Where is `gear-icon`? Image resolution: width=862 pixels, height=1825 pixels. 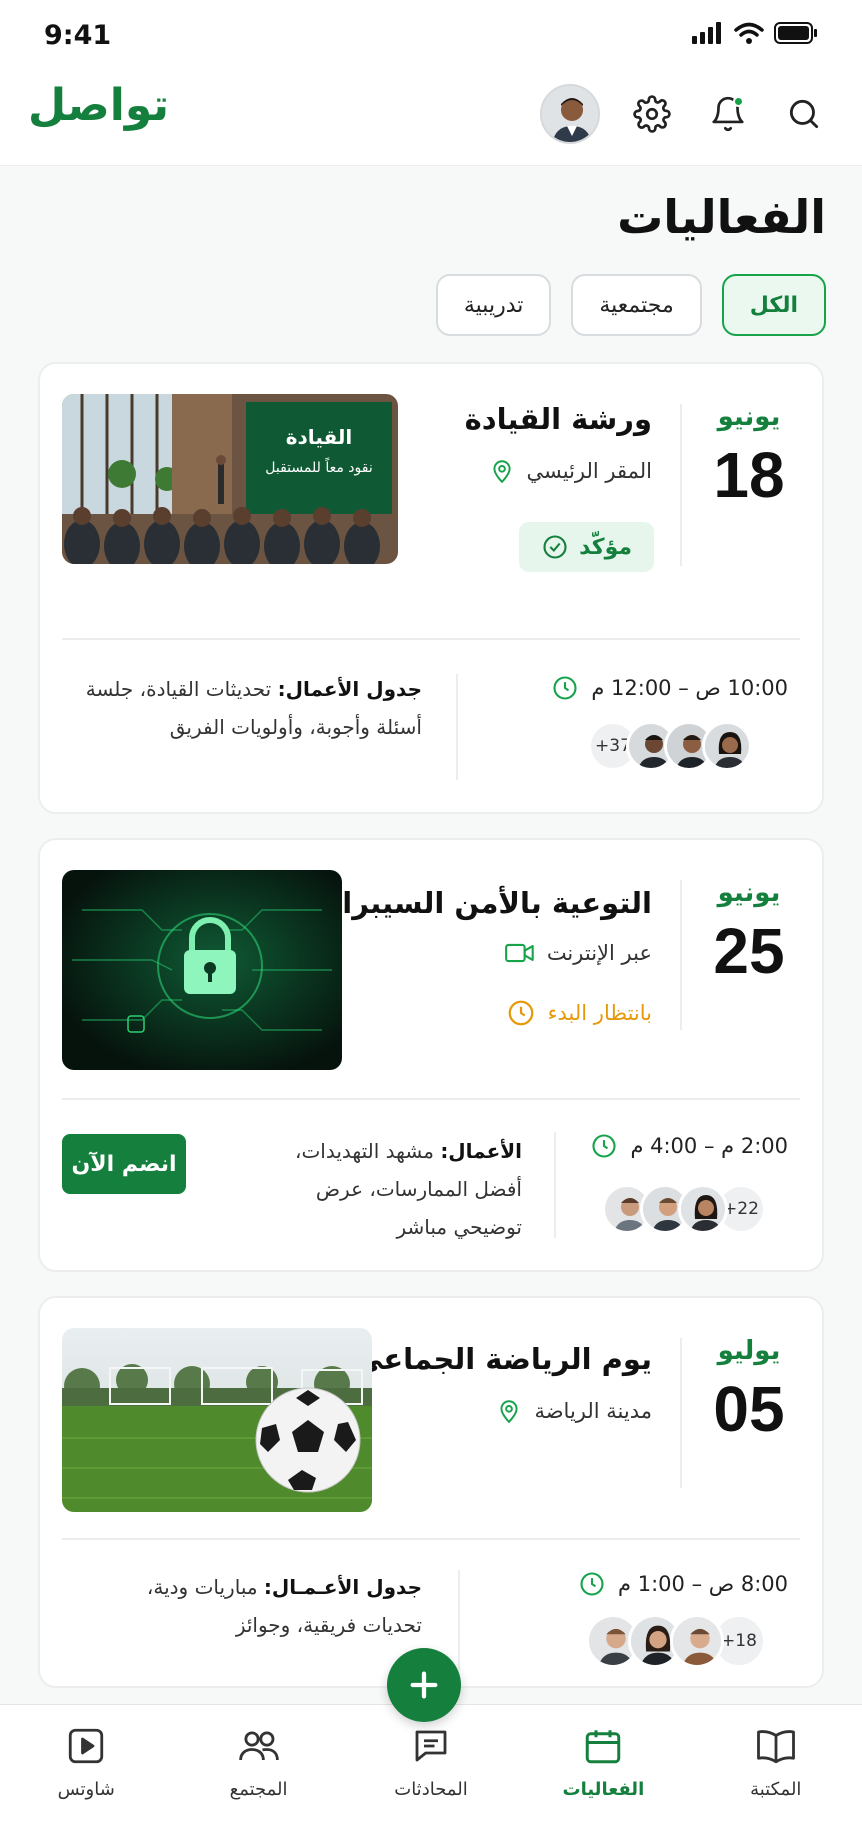 gear-icon is located at coordinates (652, 114).